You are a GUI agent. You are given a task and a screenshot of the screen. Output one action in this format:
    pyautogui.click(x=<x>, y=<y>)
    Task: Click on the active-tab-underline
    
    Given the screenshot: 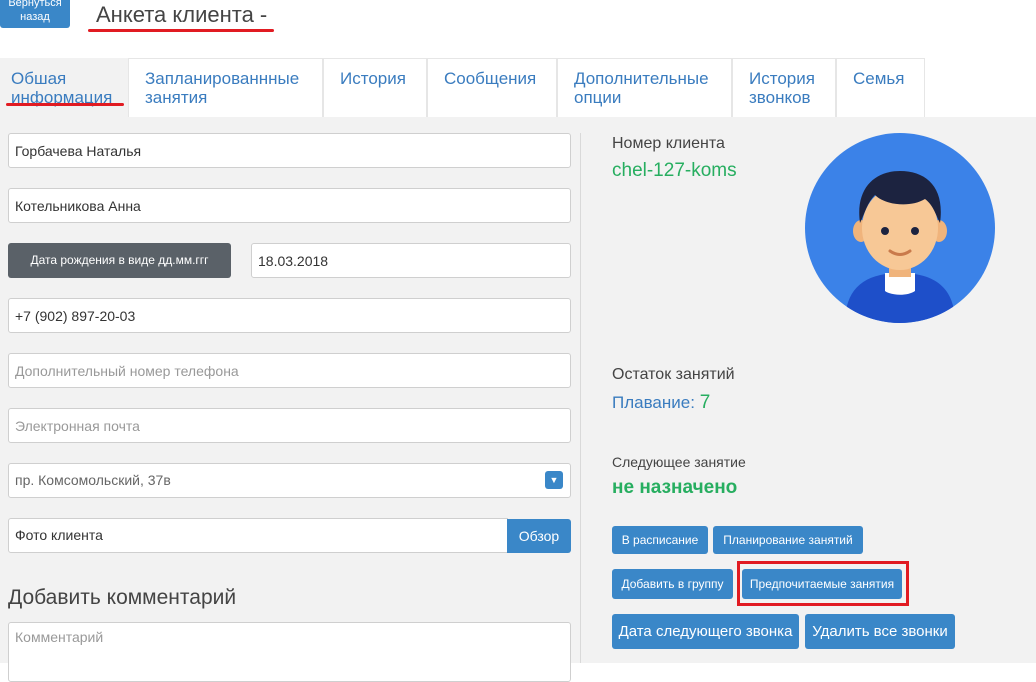 What is the action you would take?
    pyautogui.click(x=65, y=104)
    